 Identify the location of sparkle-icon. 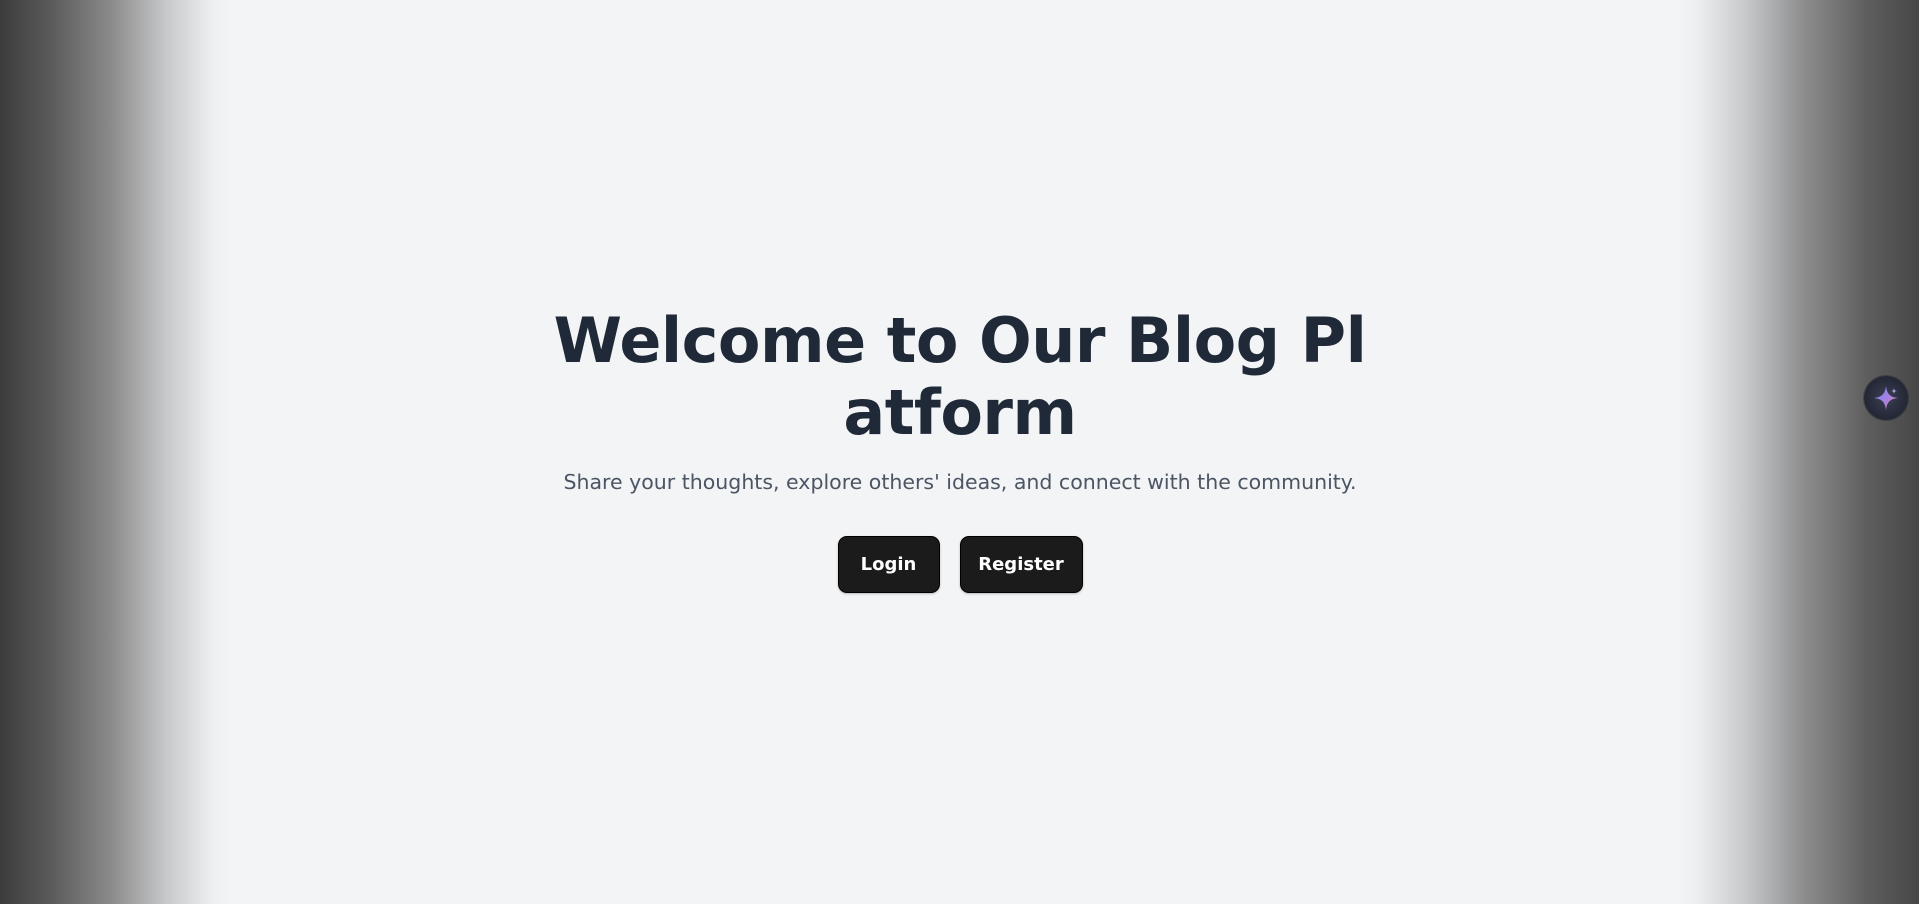
(1886, 398).